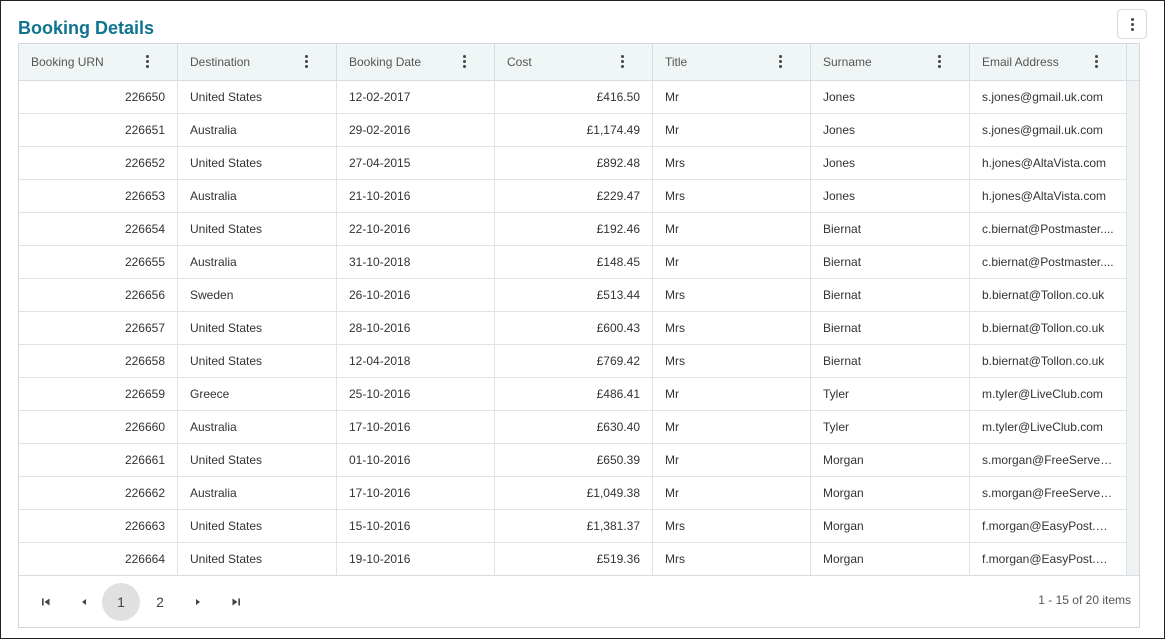  I want to click on column-header-destination: Destination, so click(257, 62).